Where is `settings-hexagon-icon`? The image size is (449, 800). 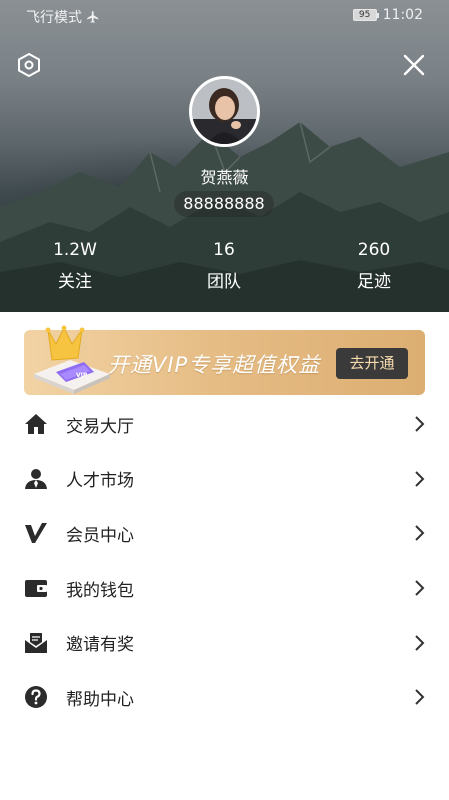
settings-hexagon-icon is located at coordinates (29, 65).